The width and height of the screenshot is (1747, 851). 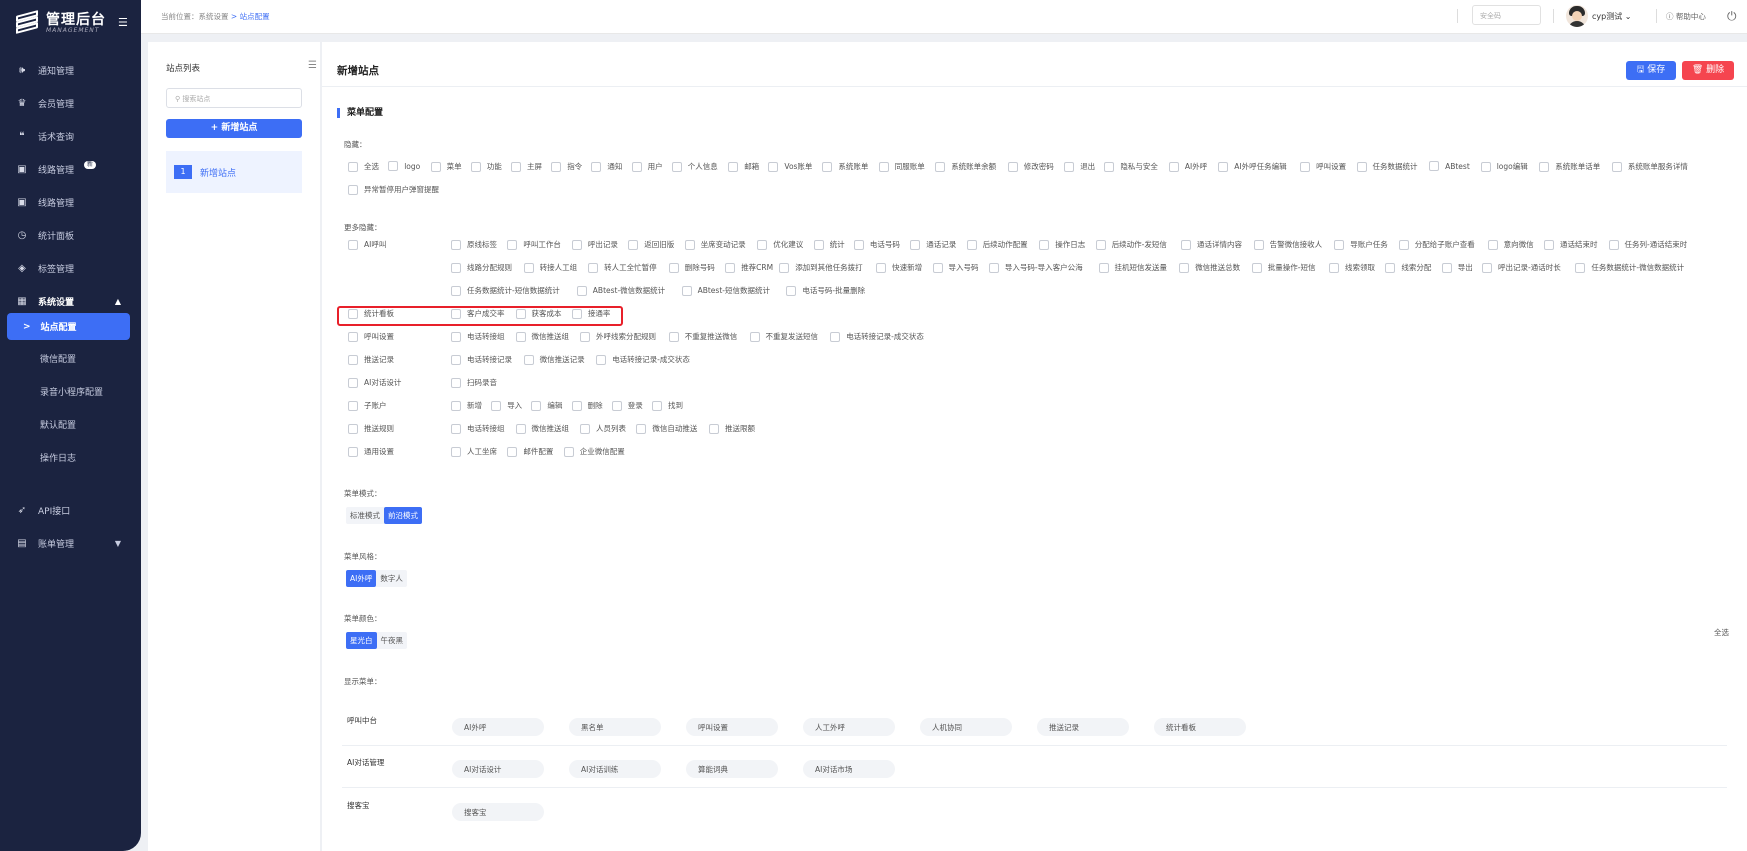 I want to click on checkbox-option: 任务数据统计-短信数据统计, so click(x=505, y=290).